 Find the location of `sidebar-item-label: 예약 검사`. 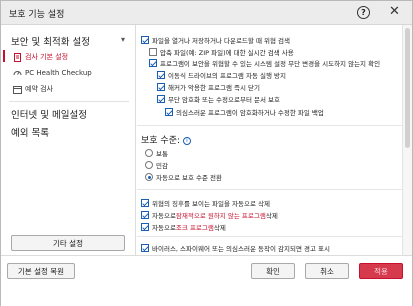

sidebar-item-label: 예약 검사 is located at coordinates (39, 89).